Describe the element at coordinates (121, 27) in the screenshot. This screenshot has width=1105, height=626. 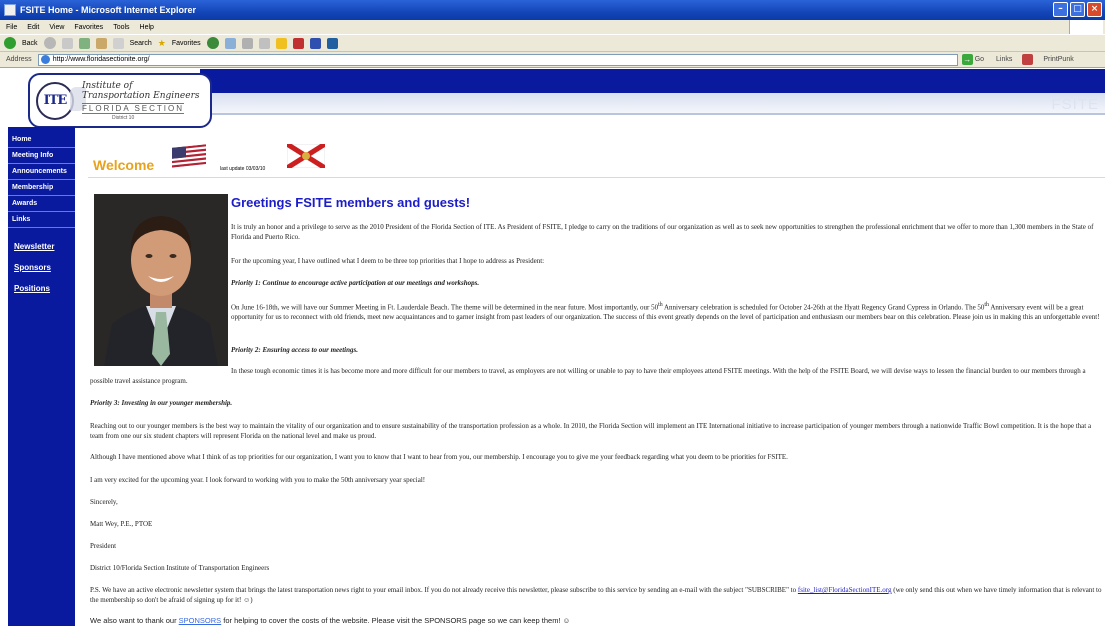
I see `menu-tools: Tools` at that location.